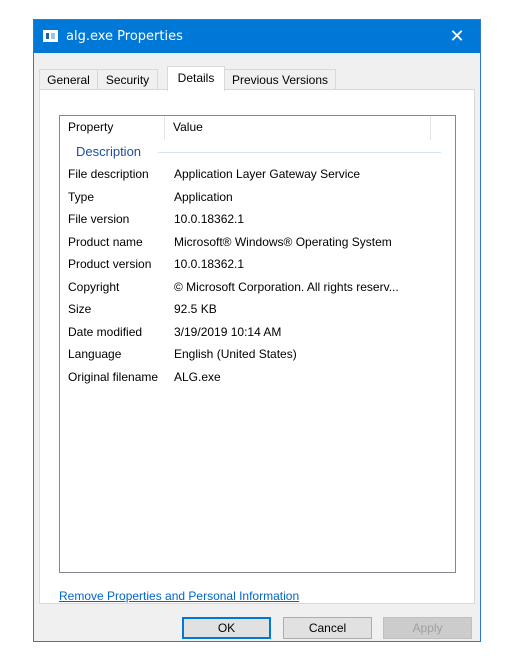  I want to click on apply-button: Apply, so click(427, 628).